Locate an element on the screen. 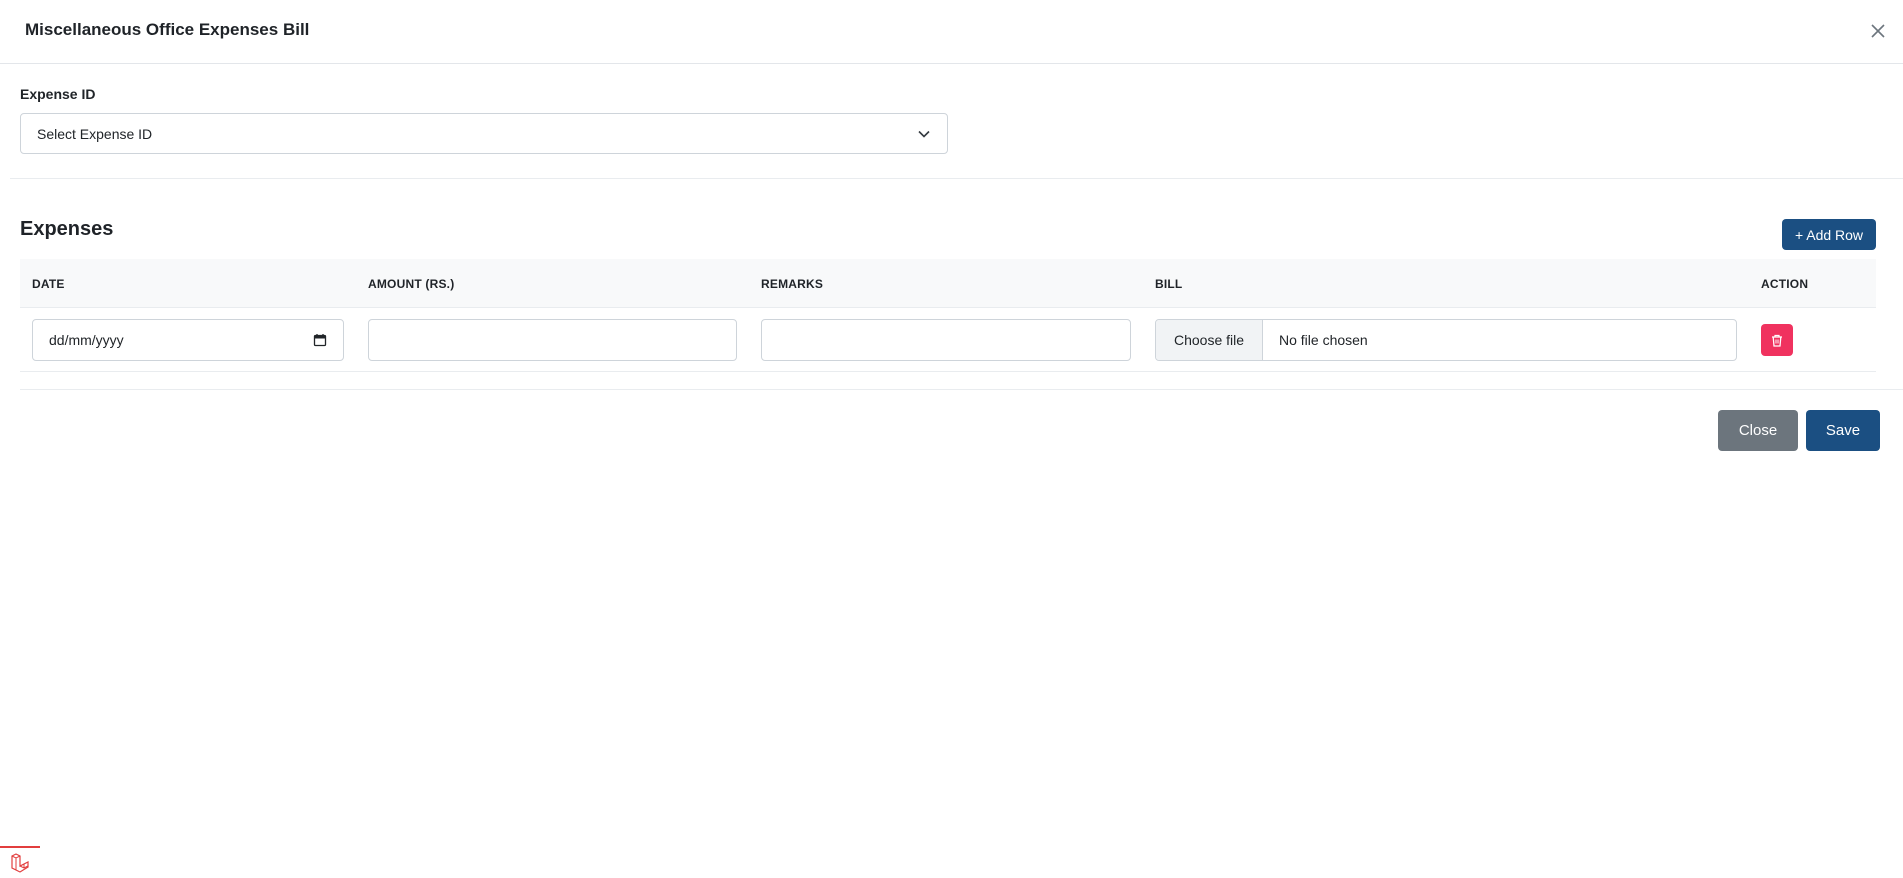 Image resolution: width=1903 pixels, height=878 pixels. column-header-amount: AMOUNT (RS.) is located at coordinates (411, 284).